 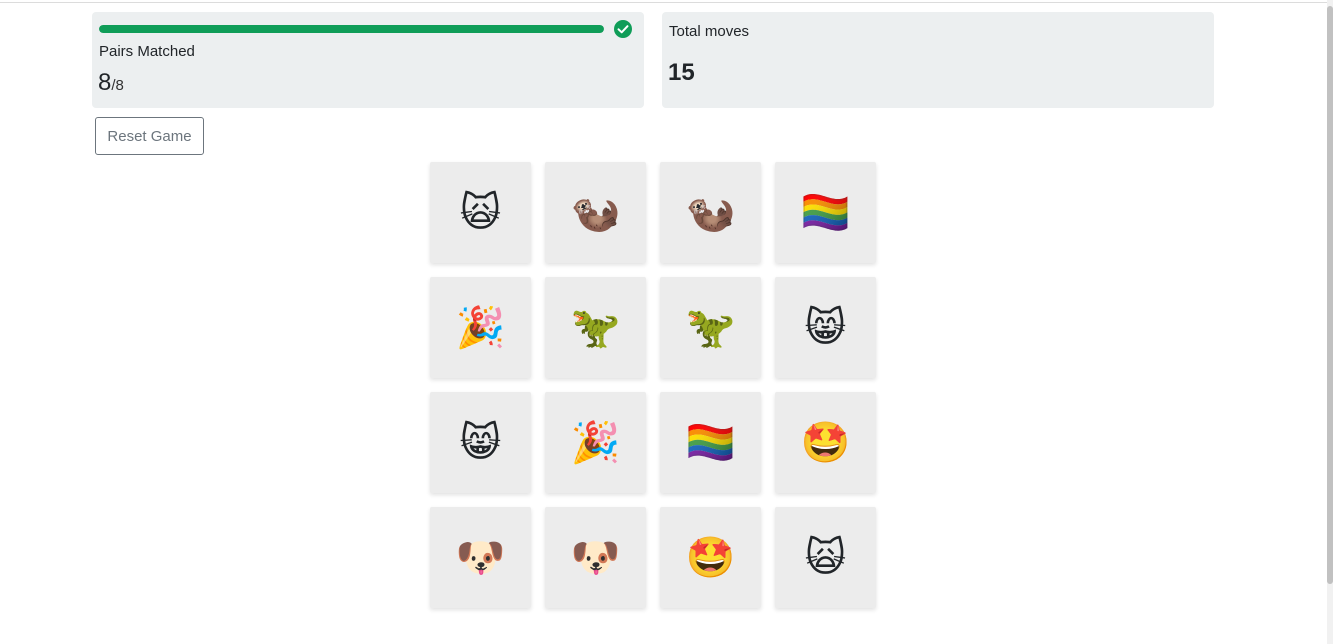 I want to click on pairs-matched-card: Pairs Matched 8/8, so click(x=368, y=60).